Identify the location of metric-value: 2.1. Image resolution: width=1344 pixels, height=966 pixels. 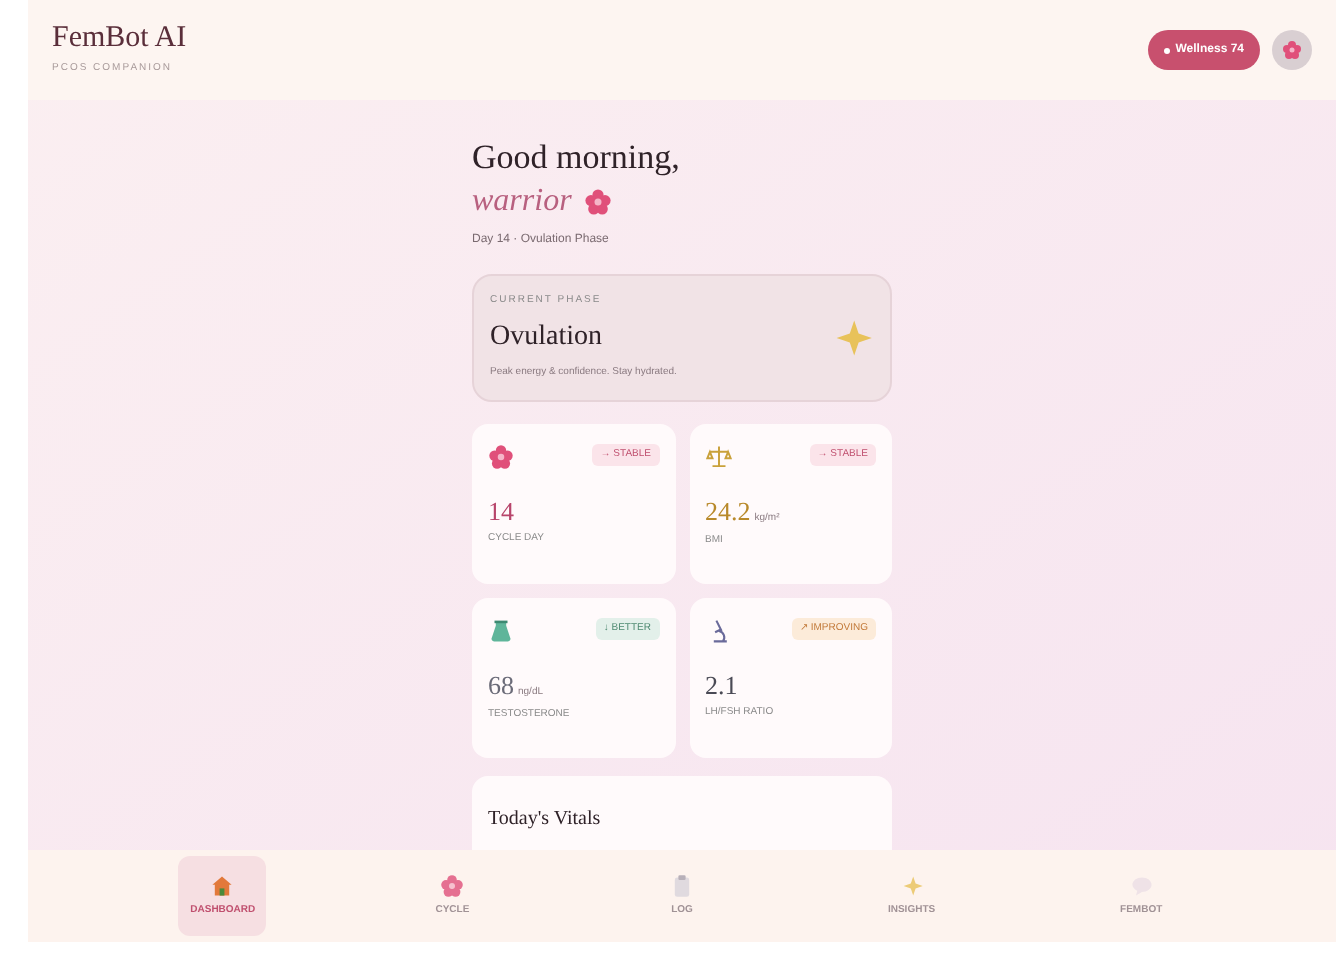
(721, 684).